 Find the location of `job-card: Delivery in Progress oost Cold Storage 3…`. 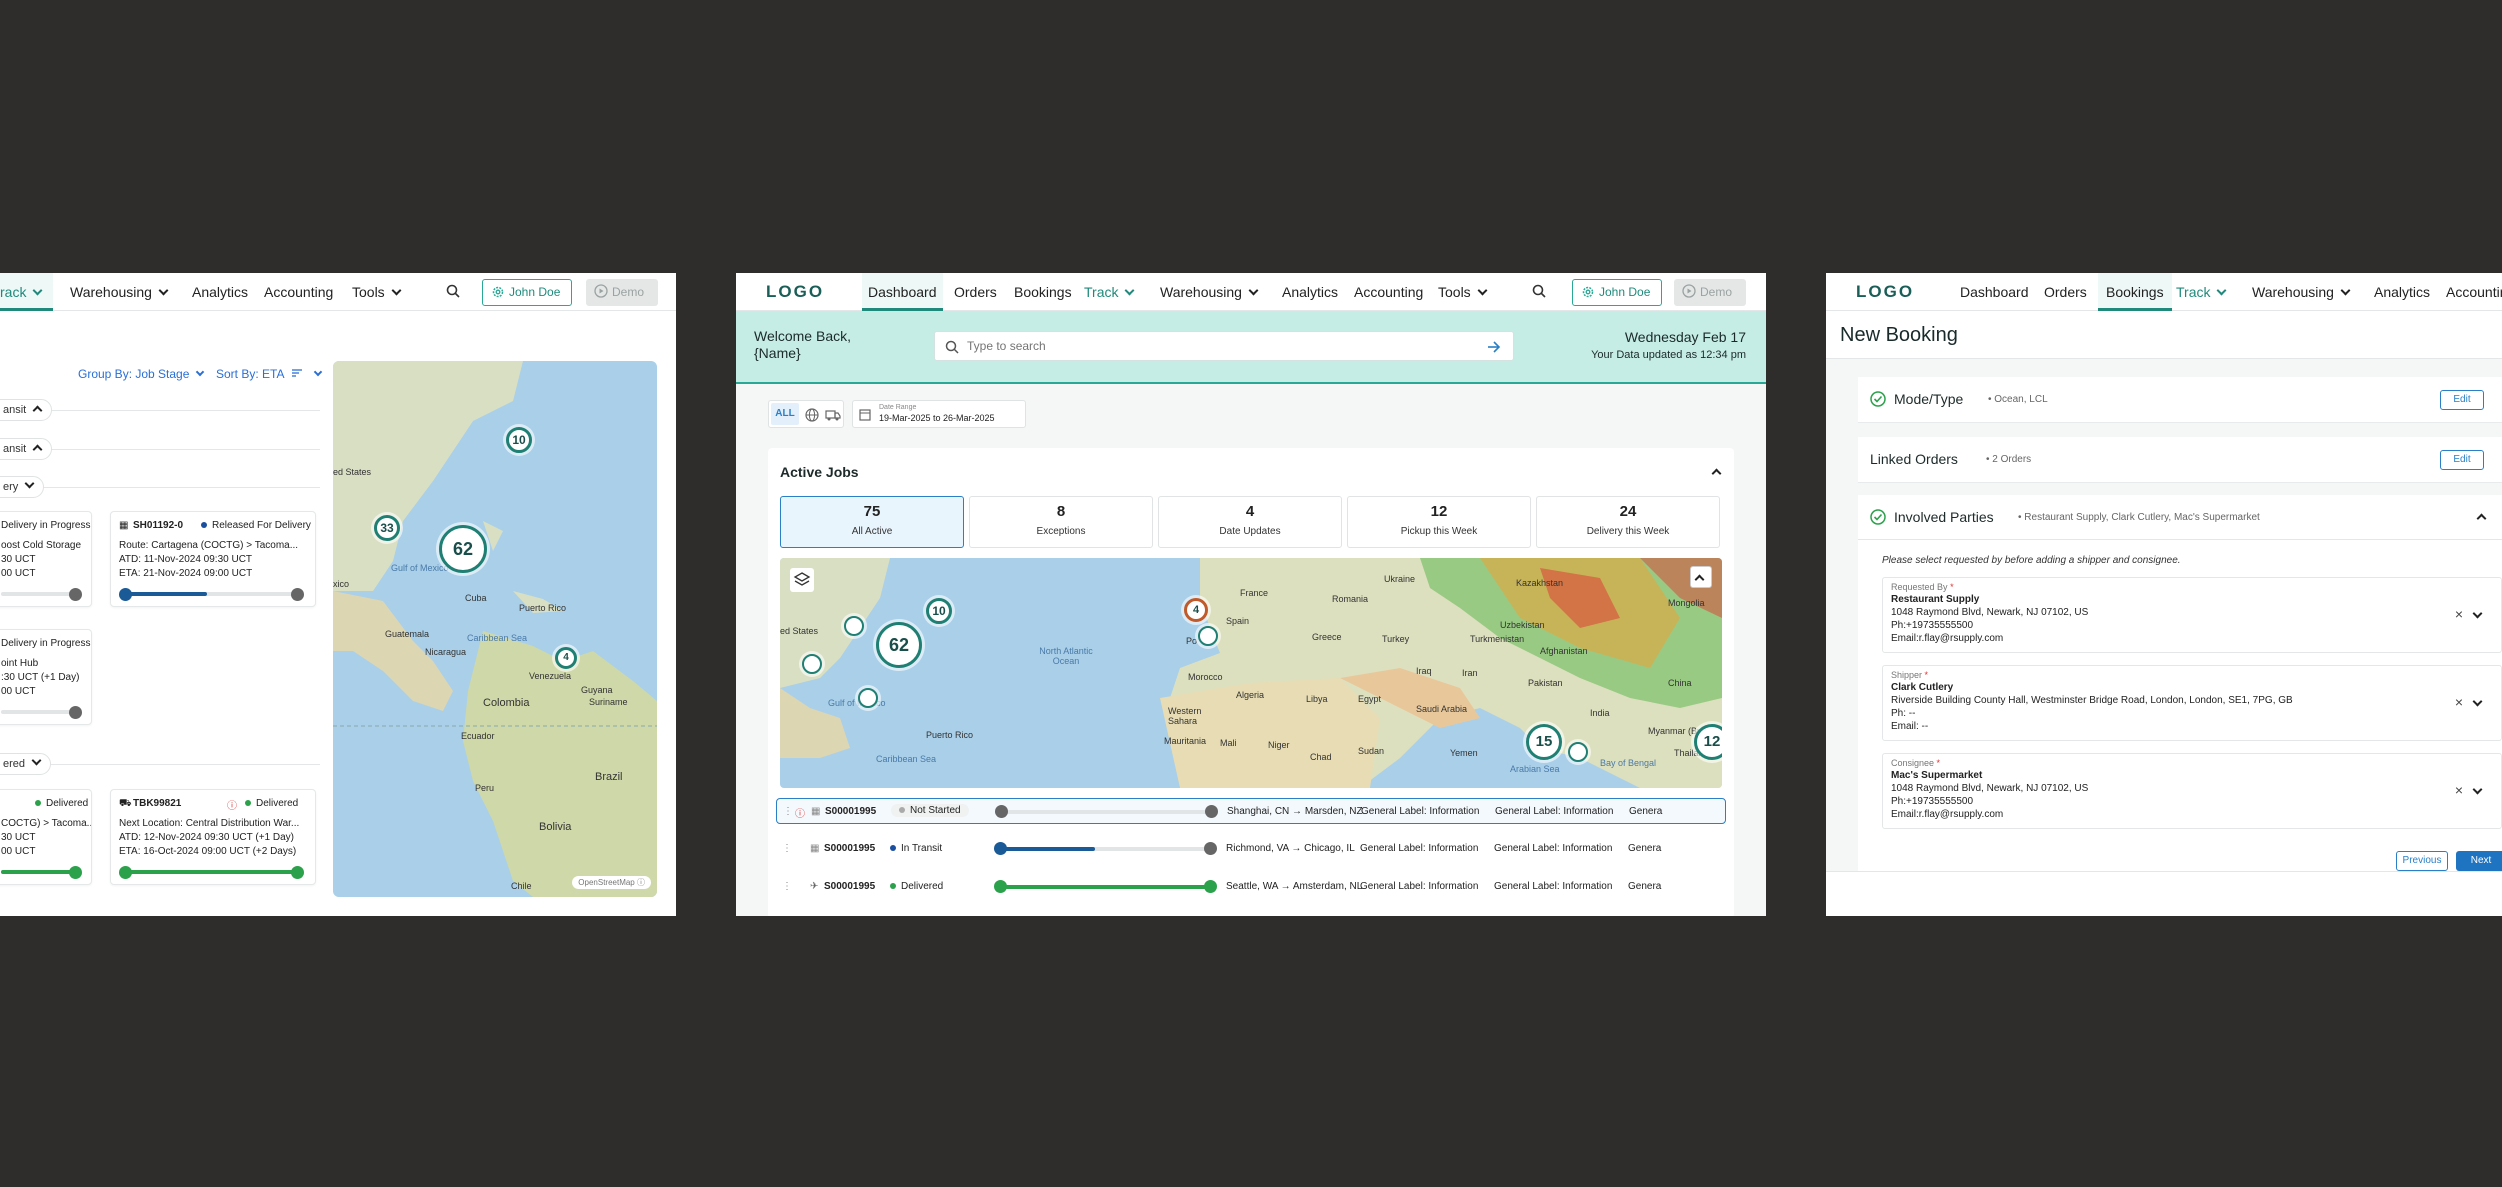

job-card: Delivery in Progress oost Cold Storage 3… is located at coordinates (46, 559).